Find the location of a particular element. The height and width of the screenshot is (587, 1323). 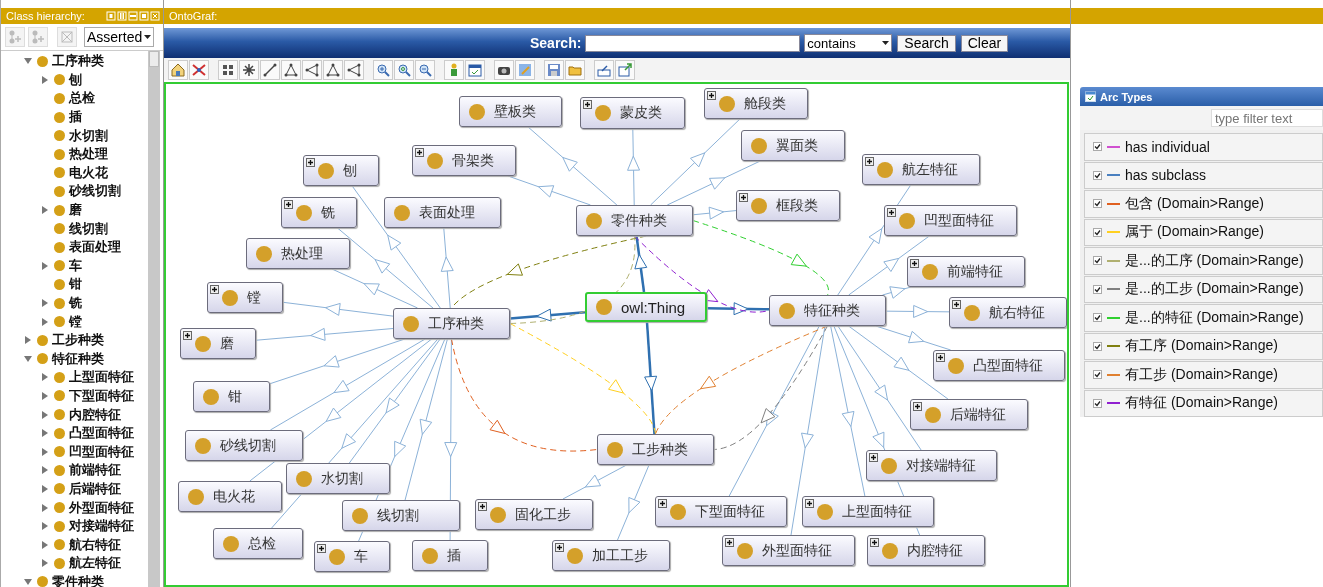

class-node: 工步种类 is located at coordinates (655, 449).